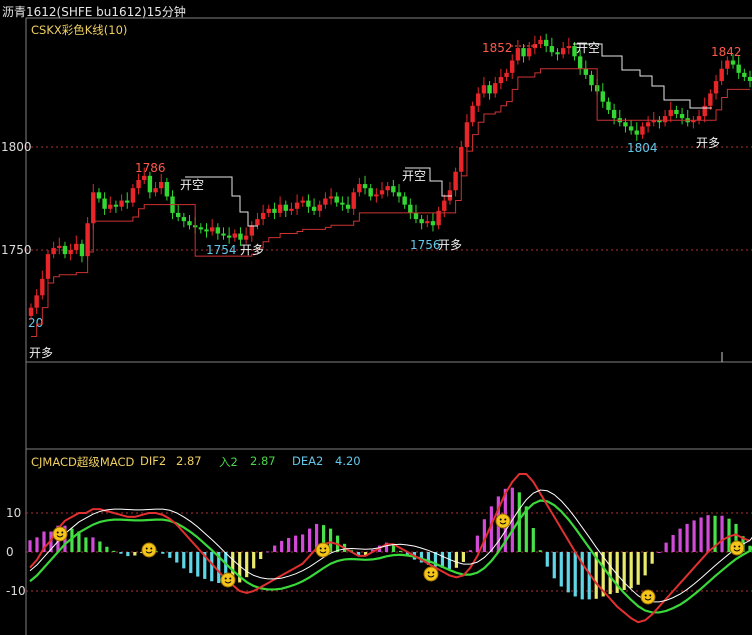 The height and width of the screenshot is (635, 752). Describe the element at coordinates (642, 148) in the screenshot. I see `signal-annotation-low: 1804` at that location.